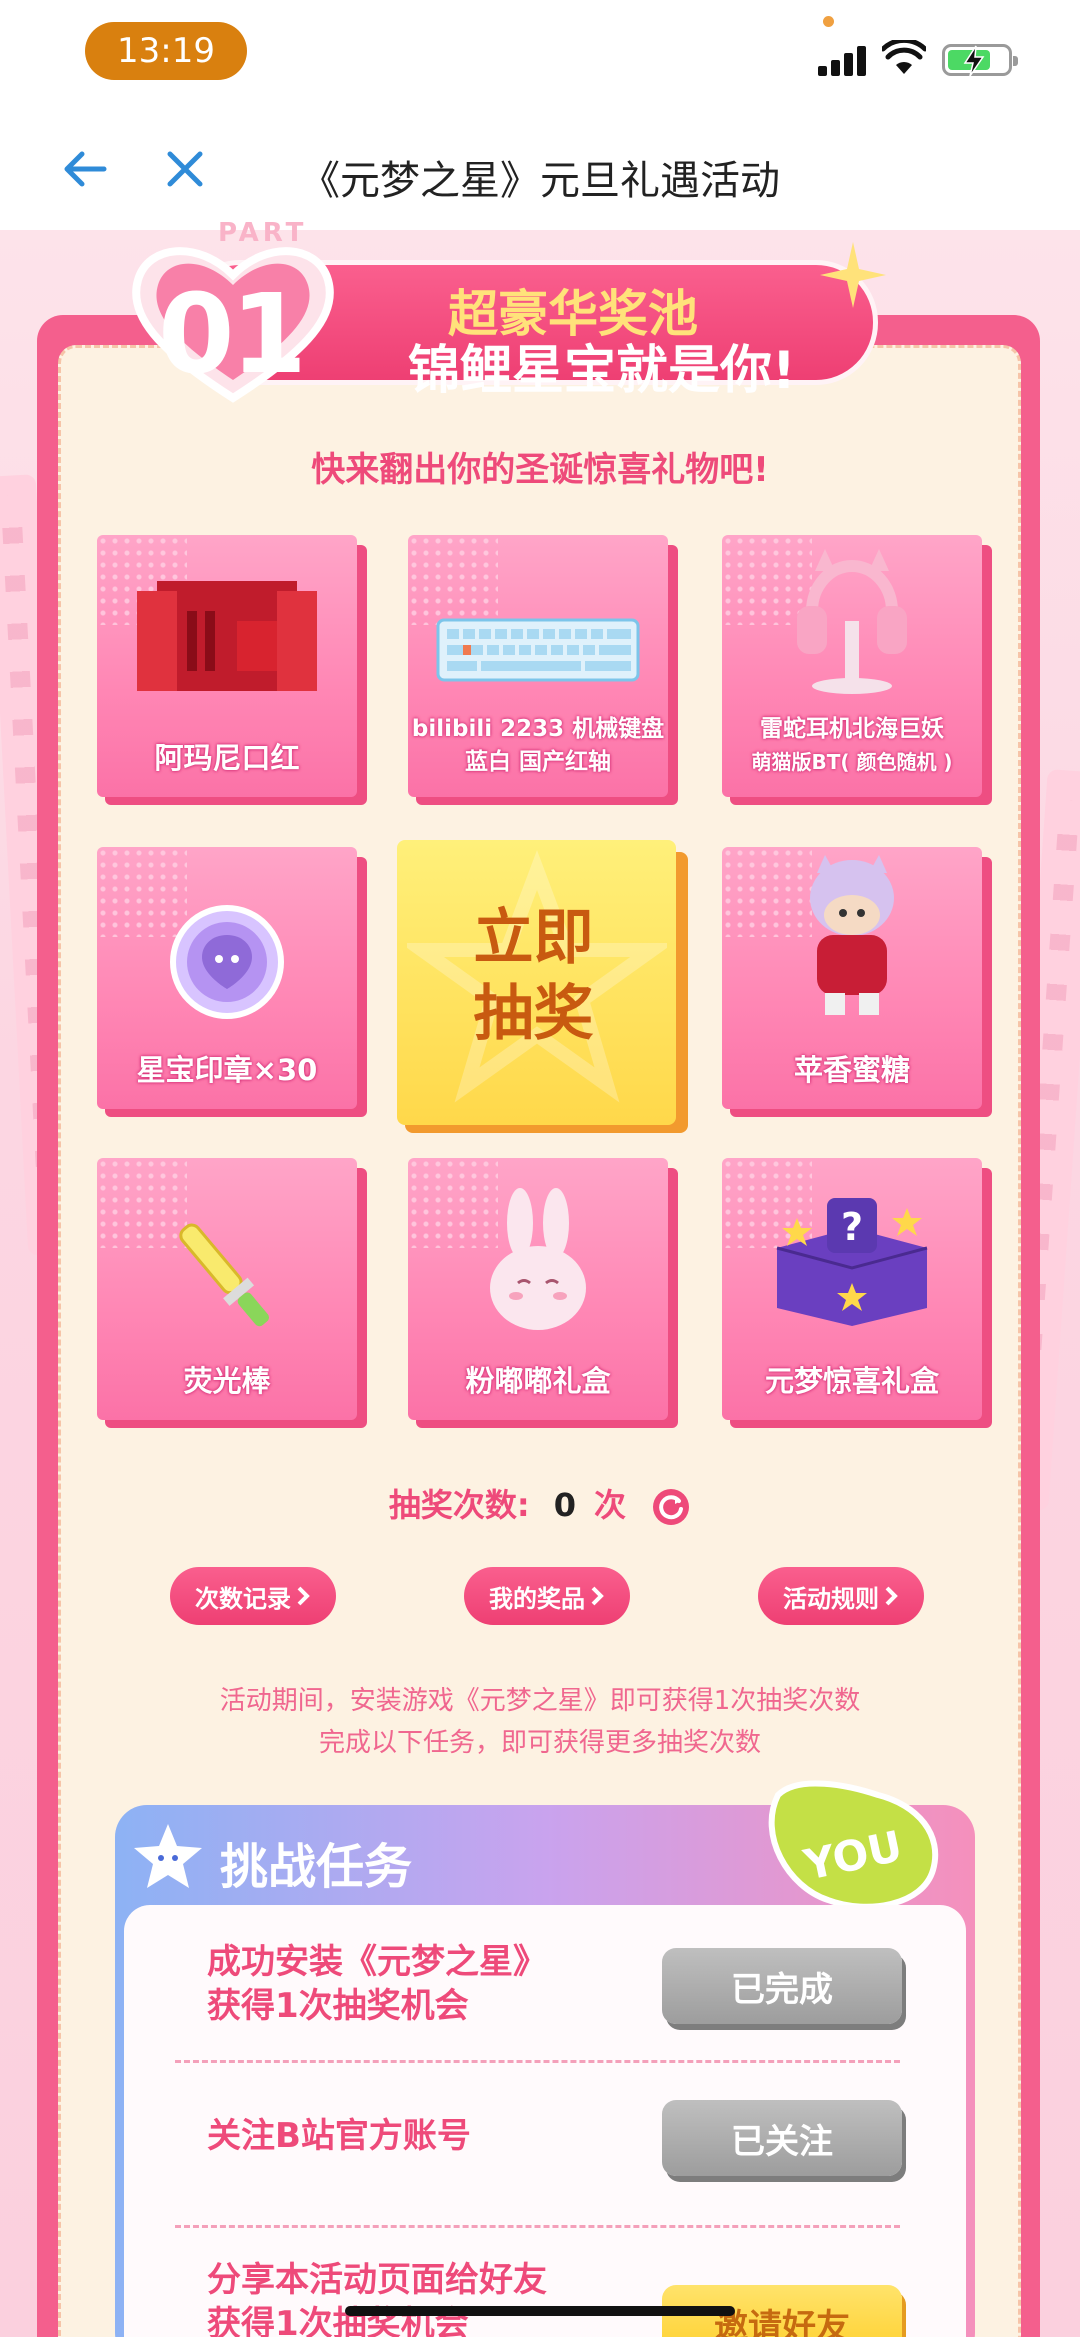  I want to click on draw-count-unit: 次, so click(609, 1505).